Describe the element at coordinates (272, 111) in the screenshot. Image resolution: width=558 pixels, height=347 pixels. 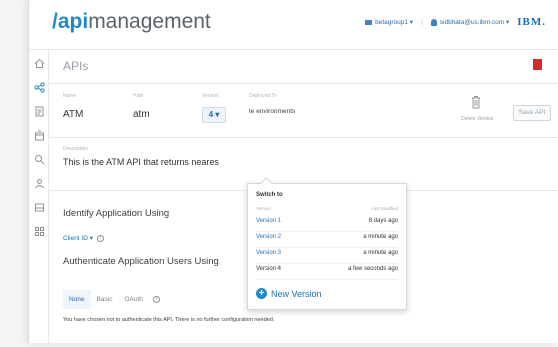
I see `deployed-value: te environments` at that location.